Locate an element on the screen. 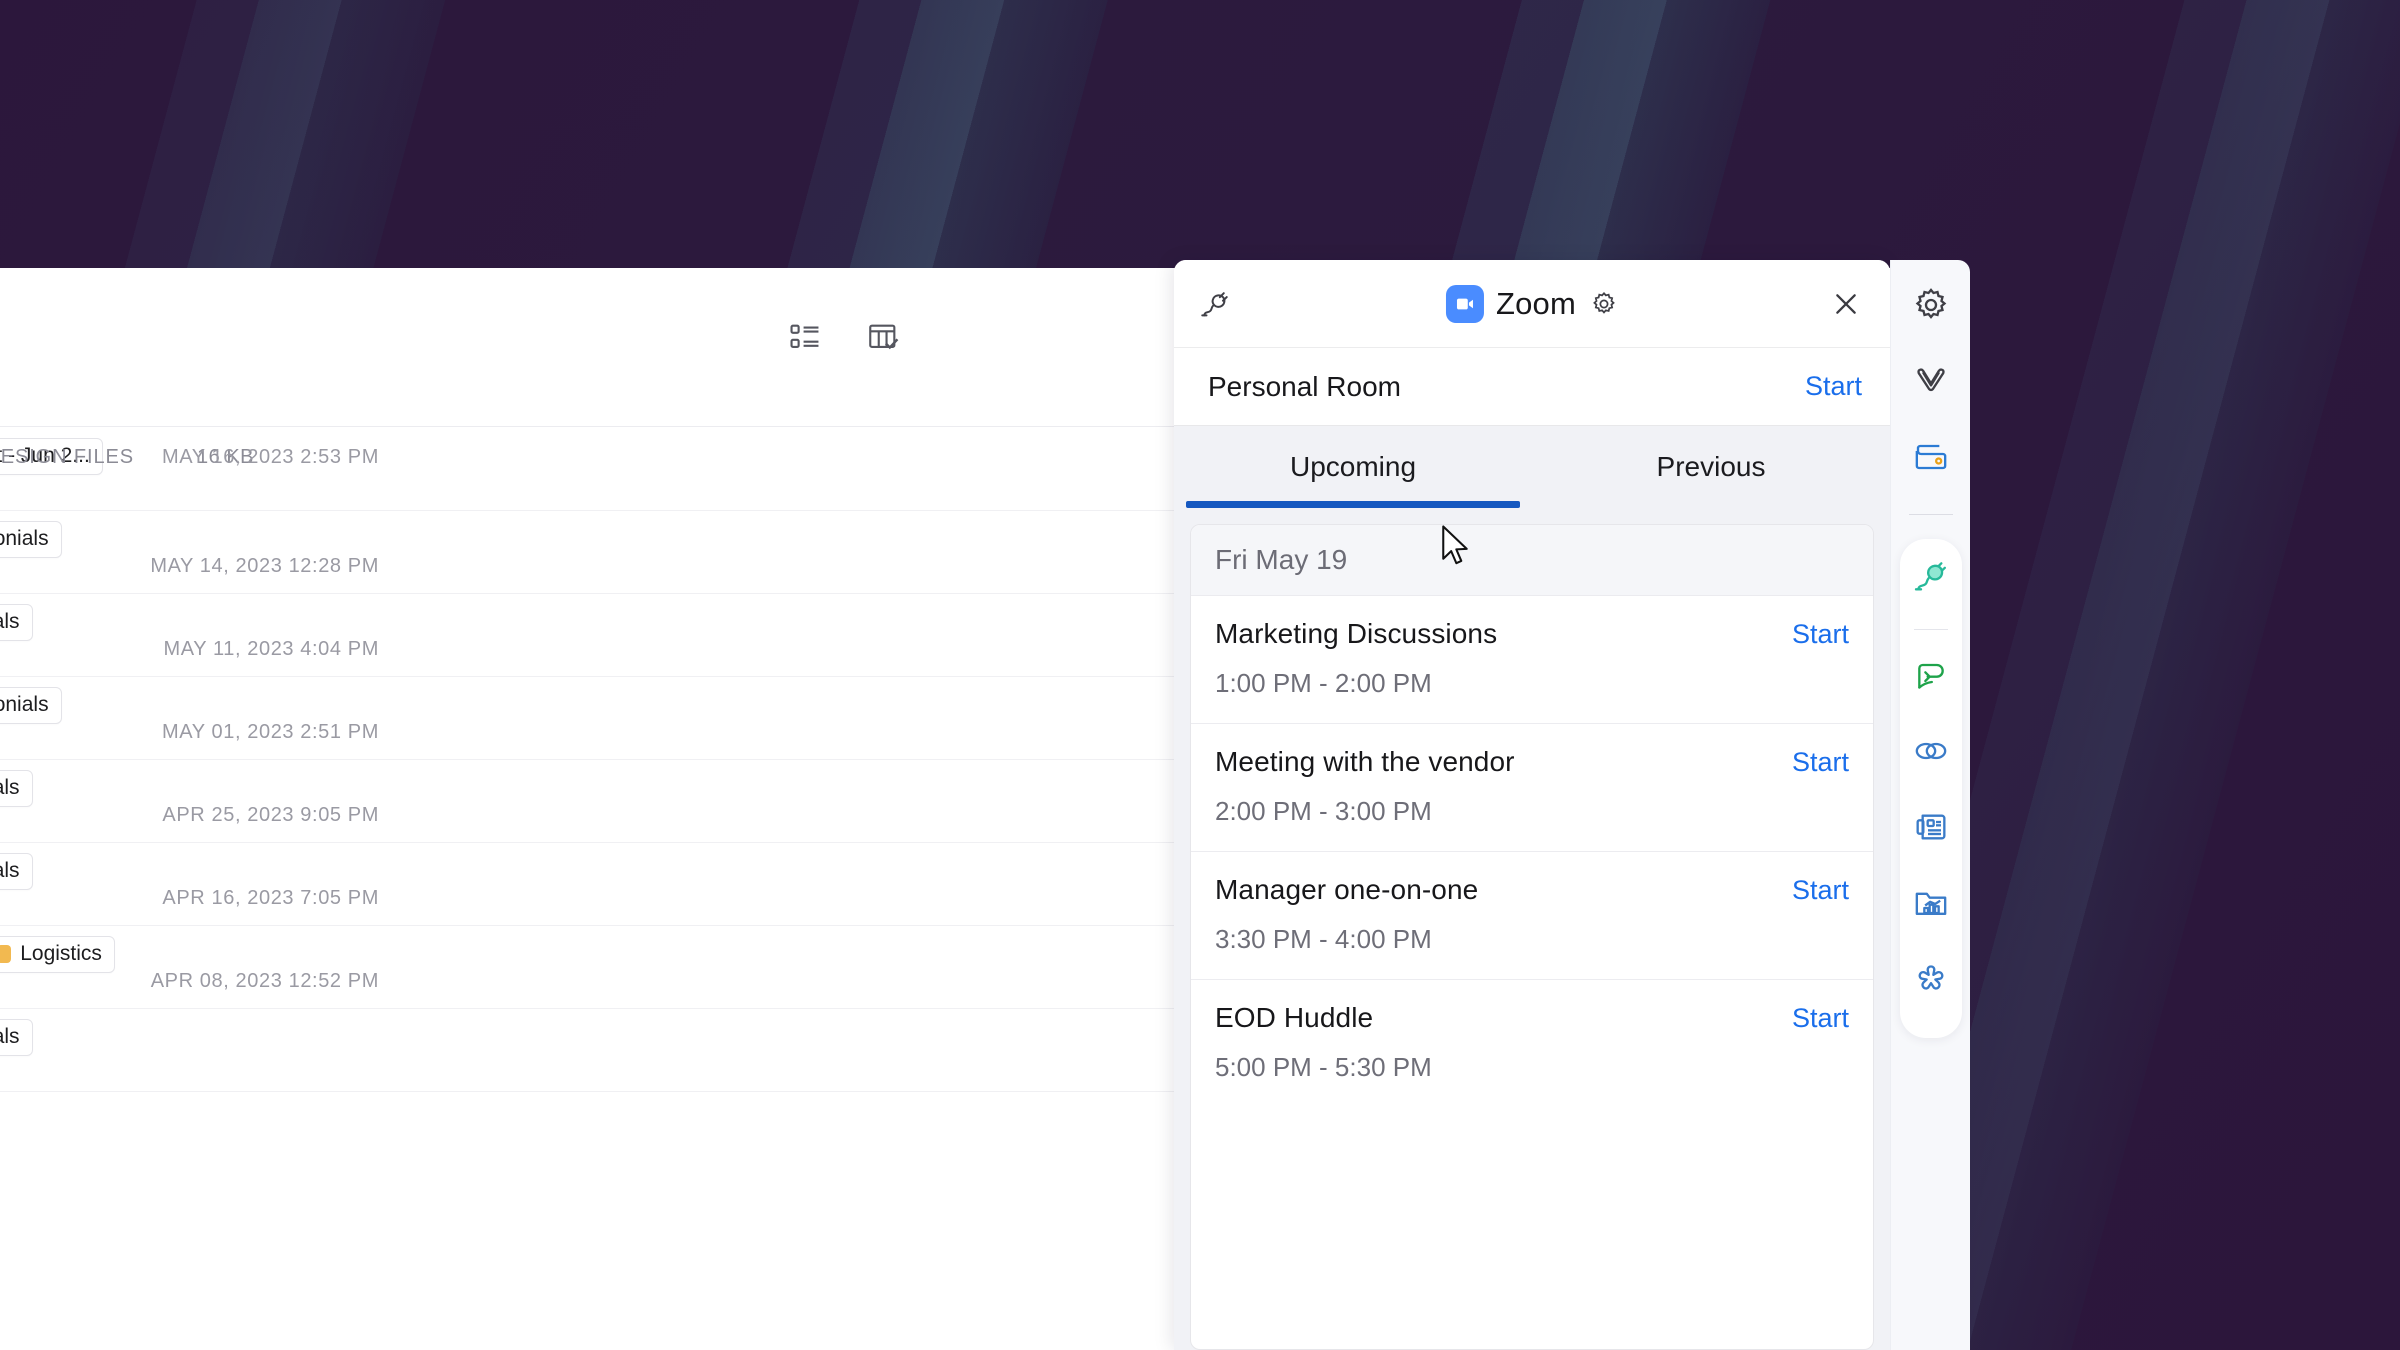 The image size is (2400, 1350). personal-room-label: Personal Room is located at coordinates (1304, 386).